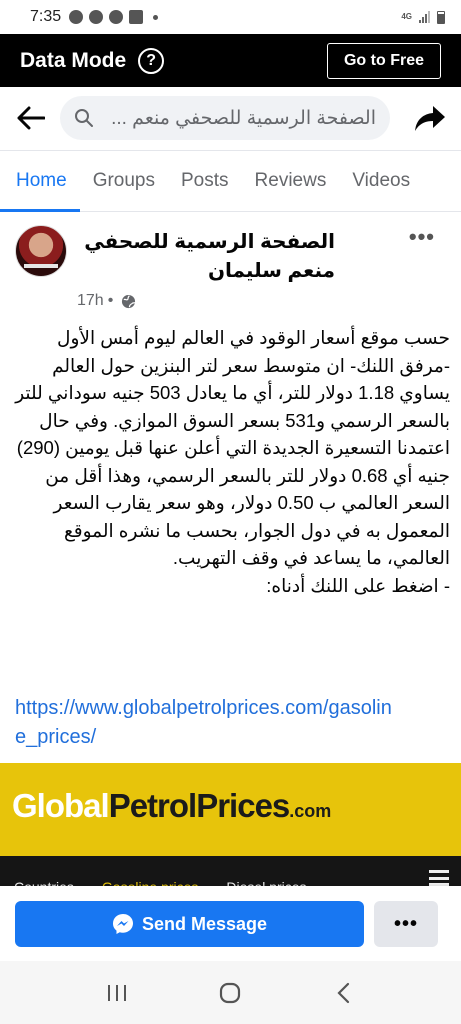 The width and height of the screenshot is (461, 1024). I want to click on post-time: 17h, so click(90, 301).